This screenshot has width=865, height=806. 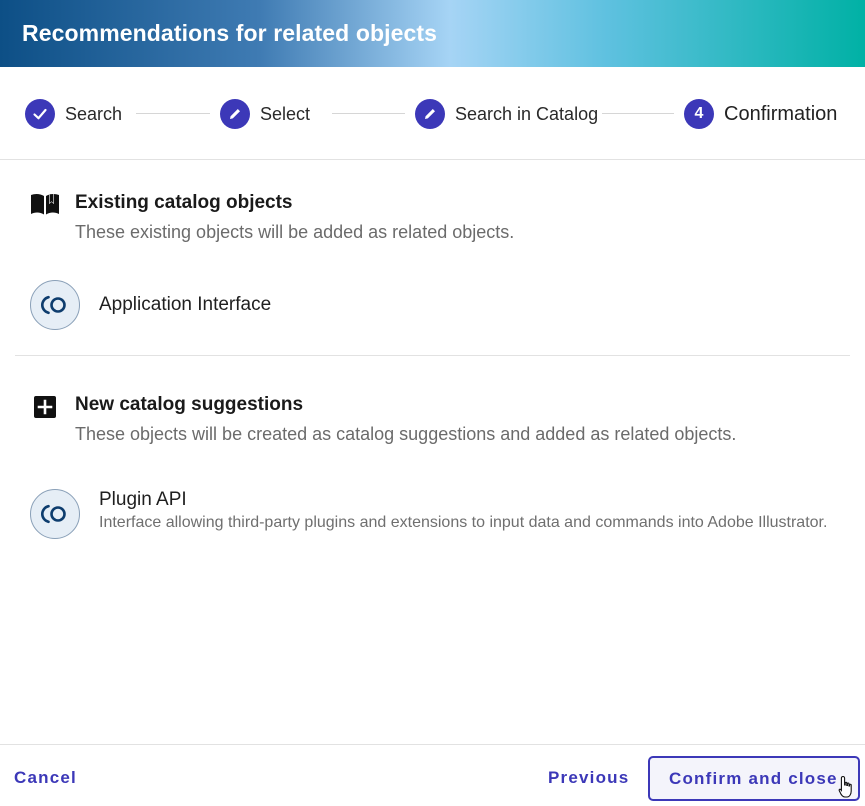 What do you see at coordinates (781, 113) in the screenshot?
I see `step-label: Confirmation` at bounding box center [781, 113].